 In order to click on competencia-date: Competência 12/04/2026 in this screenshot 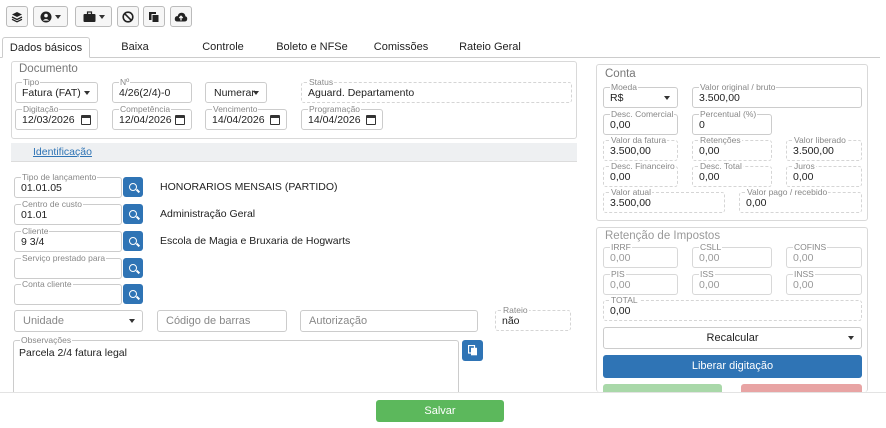, I will do `click(152, 117)`.